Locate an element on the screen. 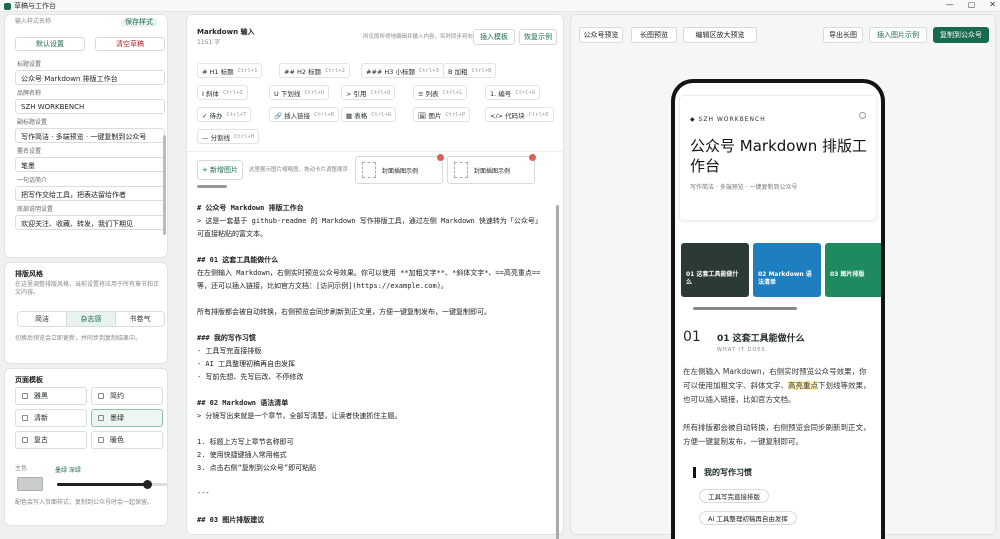 This screenshot has height=539, width=1000. section-subtitle: WHAT IT DOES is located at coordinates (741, 350).